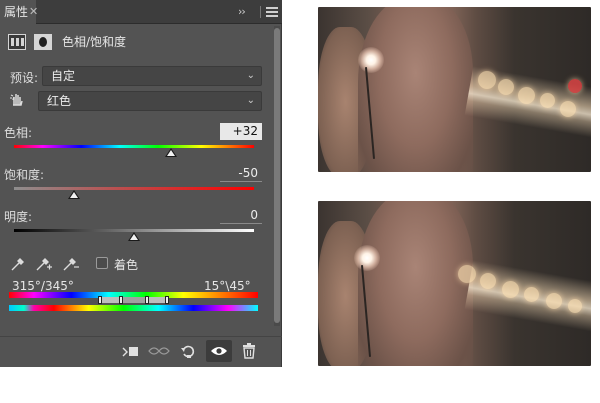 The width and height of the screenshot is (600, 403). Describe the element at coordinates (188, 351) in the screenshot. I see `reset-icon` at that location.